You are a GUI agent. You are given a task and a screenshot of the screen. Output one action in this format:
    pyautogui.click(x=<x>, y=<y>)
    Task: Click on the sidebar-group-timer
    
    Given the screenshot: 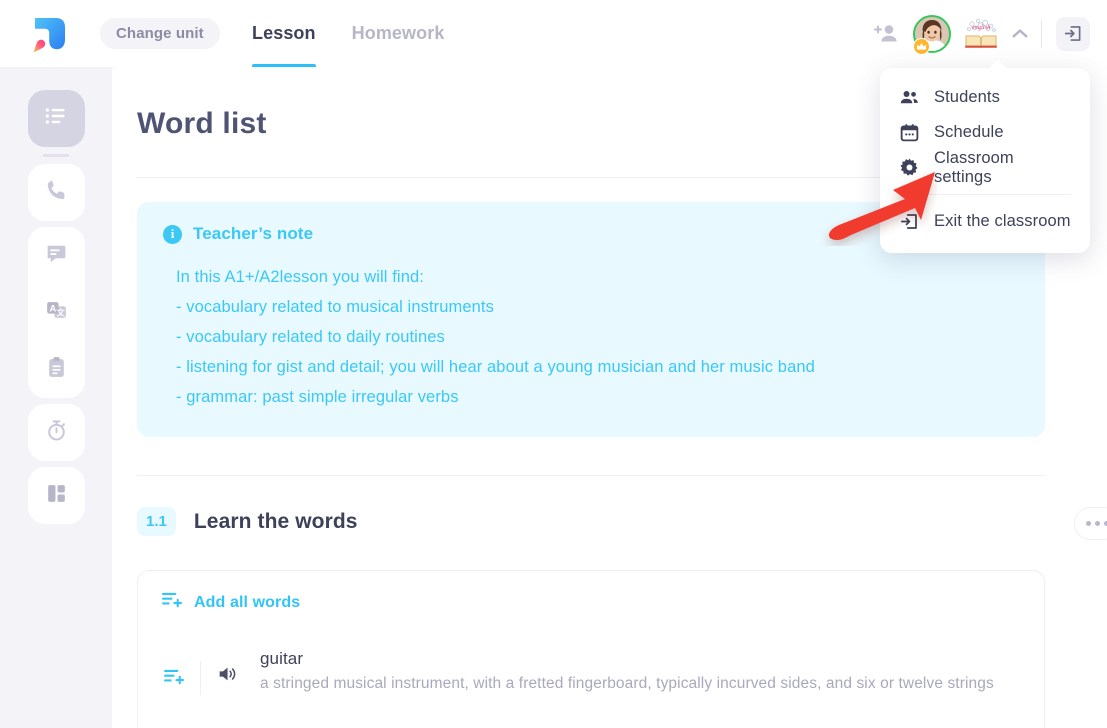 What is the action you would take?
    pyautogui.click(x=56, y=432)
    